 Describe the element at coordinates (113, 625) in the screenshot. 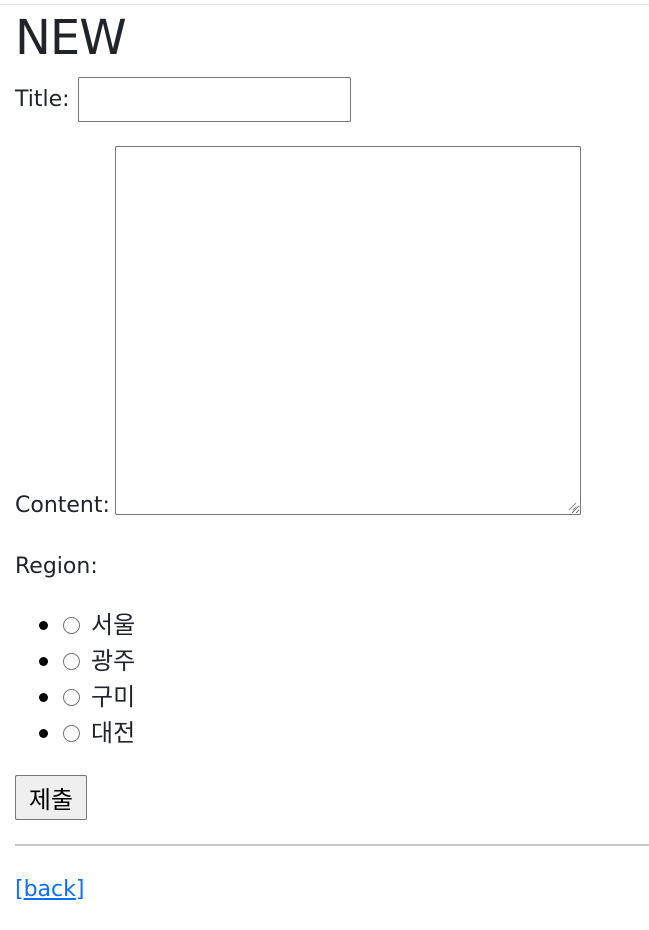

I see `region-option-label: 서울` at that location.